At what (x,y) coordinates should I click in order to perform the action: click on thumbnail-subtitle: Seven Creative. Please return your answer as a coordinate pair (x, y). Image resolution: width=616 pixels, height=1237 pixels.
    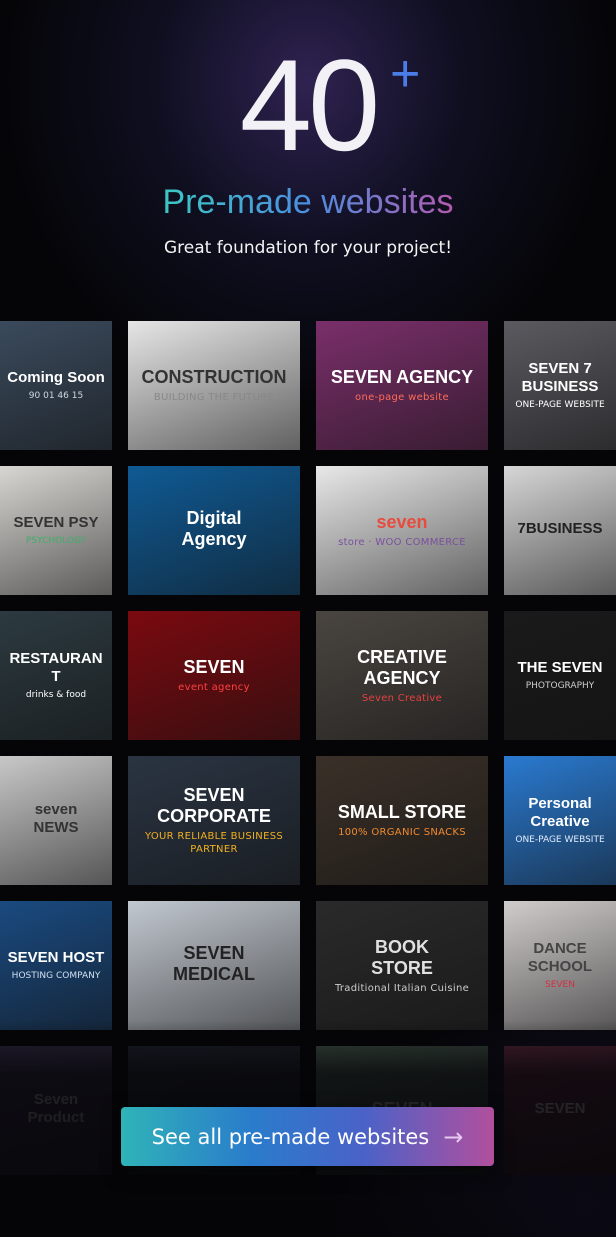
    Looking at the image, I should click on (402, 698).